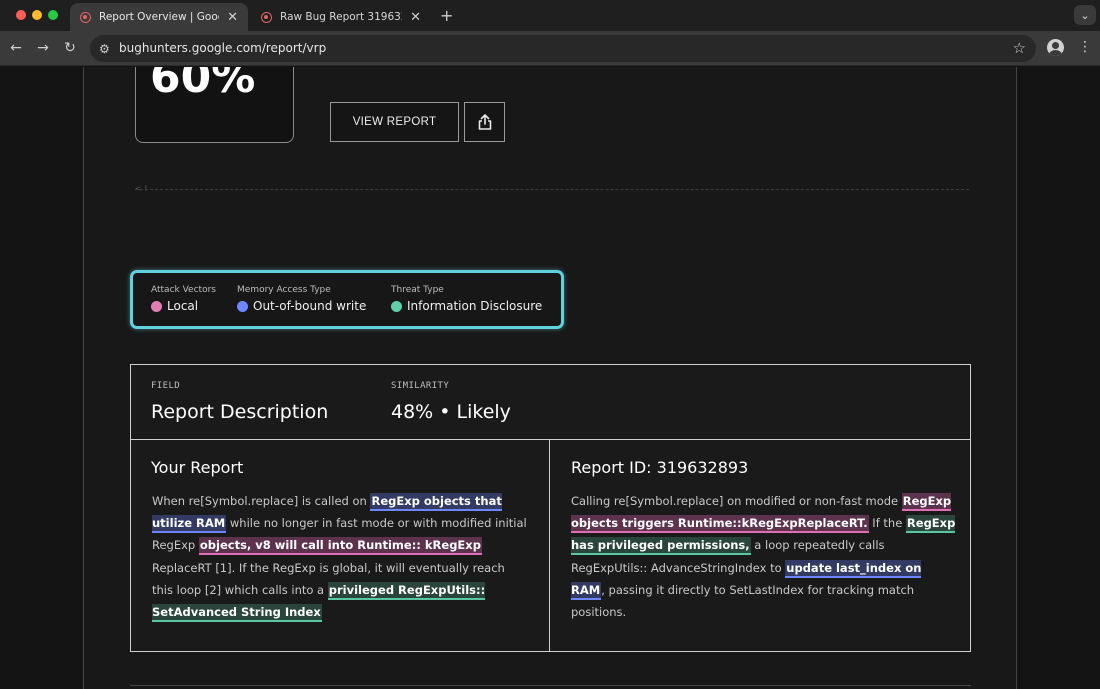 The width and height of the screenshot is (1100, 689). Describe the element at coordinates (197, 467) in the screenshot. I see `your-report-title: Your Report` at that location.